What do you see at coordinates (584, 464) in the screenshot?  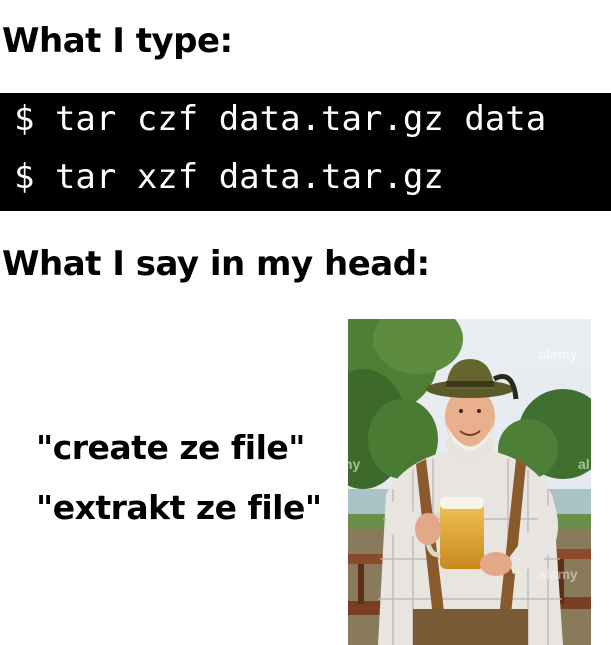 I see `svg-text: al` at bounding box center [584, 464].